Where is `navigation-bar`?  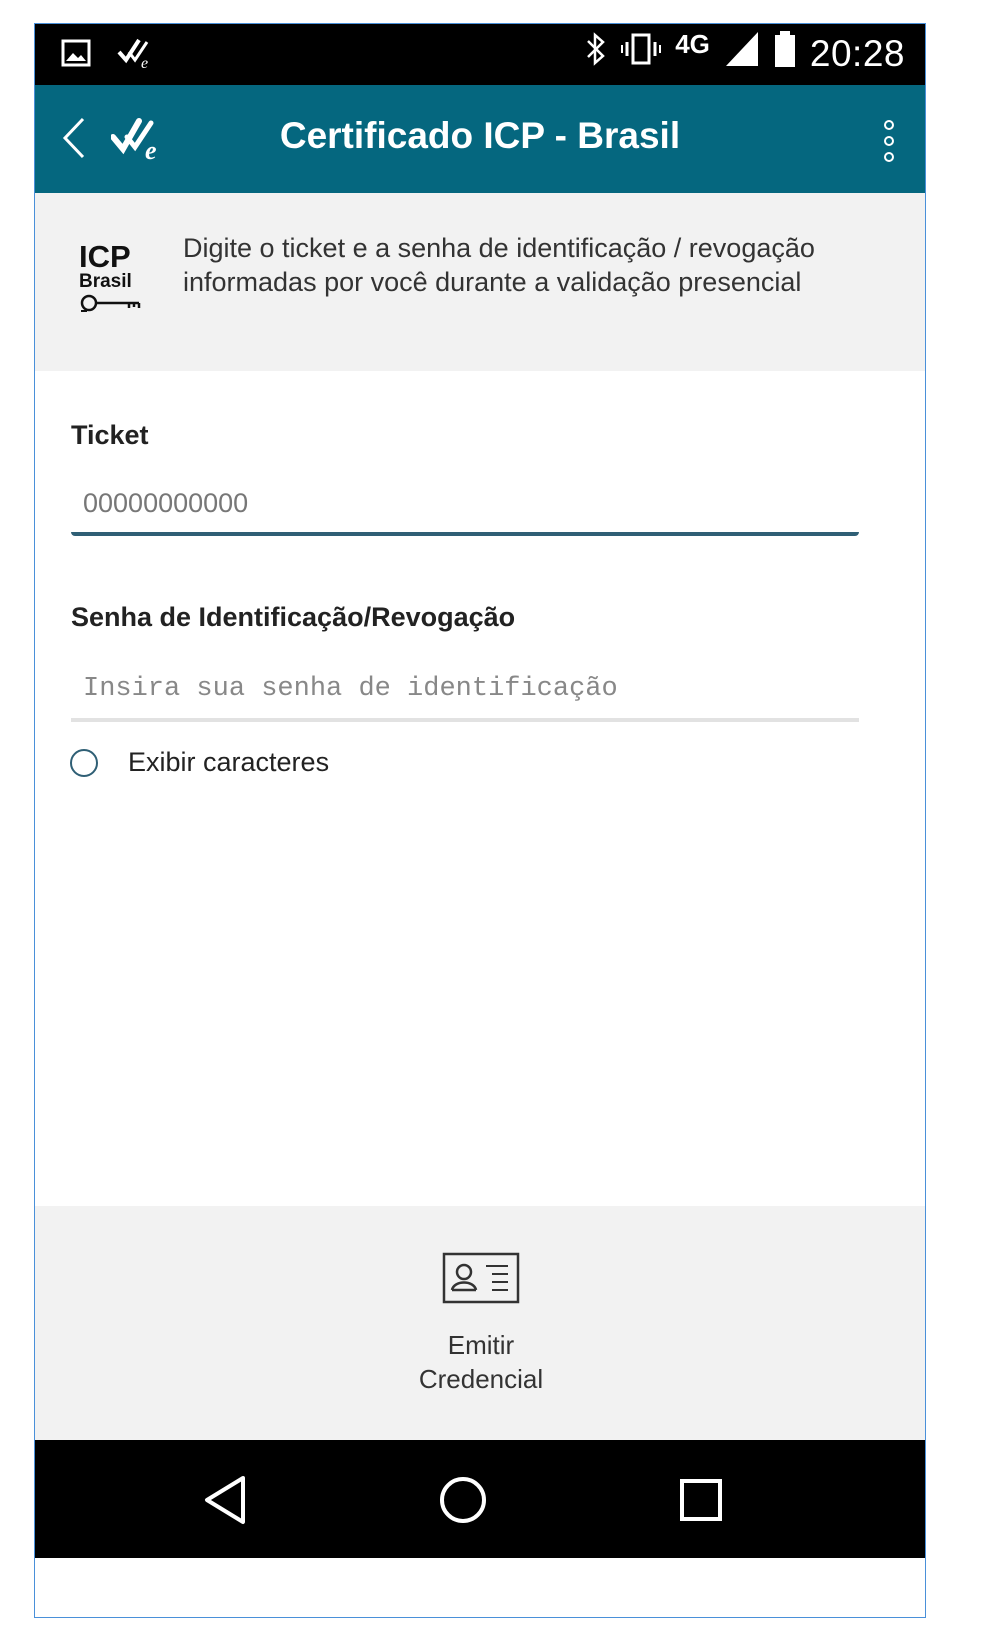
navigation-bar is located at coordinates (480, 1499).